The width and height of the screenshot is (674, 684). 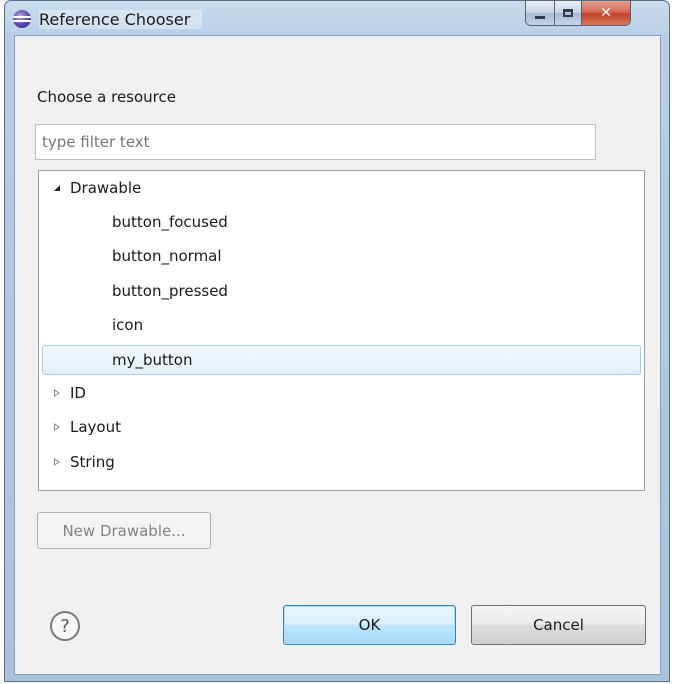 I want to click on filter-input, so click(x=315, y=142).